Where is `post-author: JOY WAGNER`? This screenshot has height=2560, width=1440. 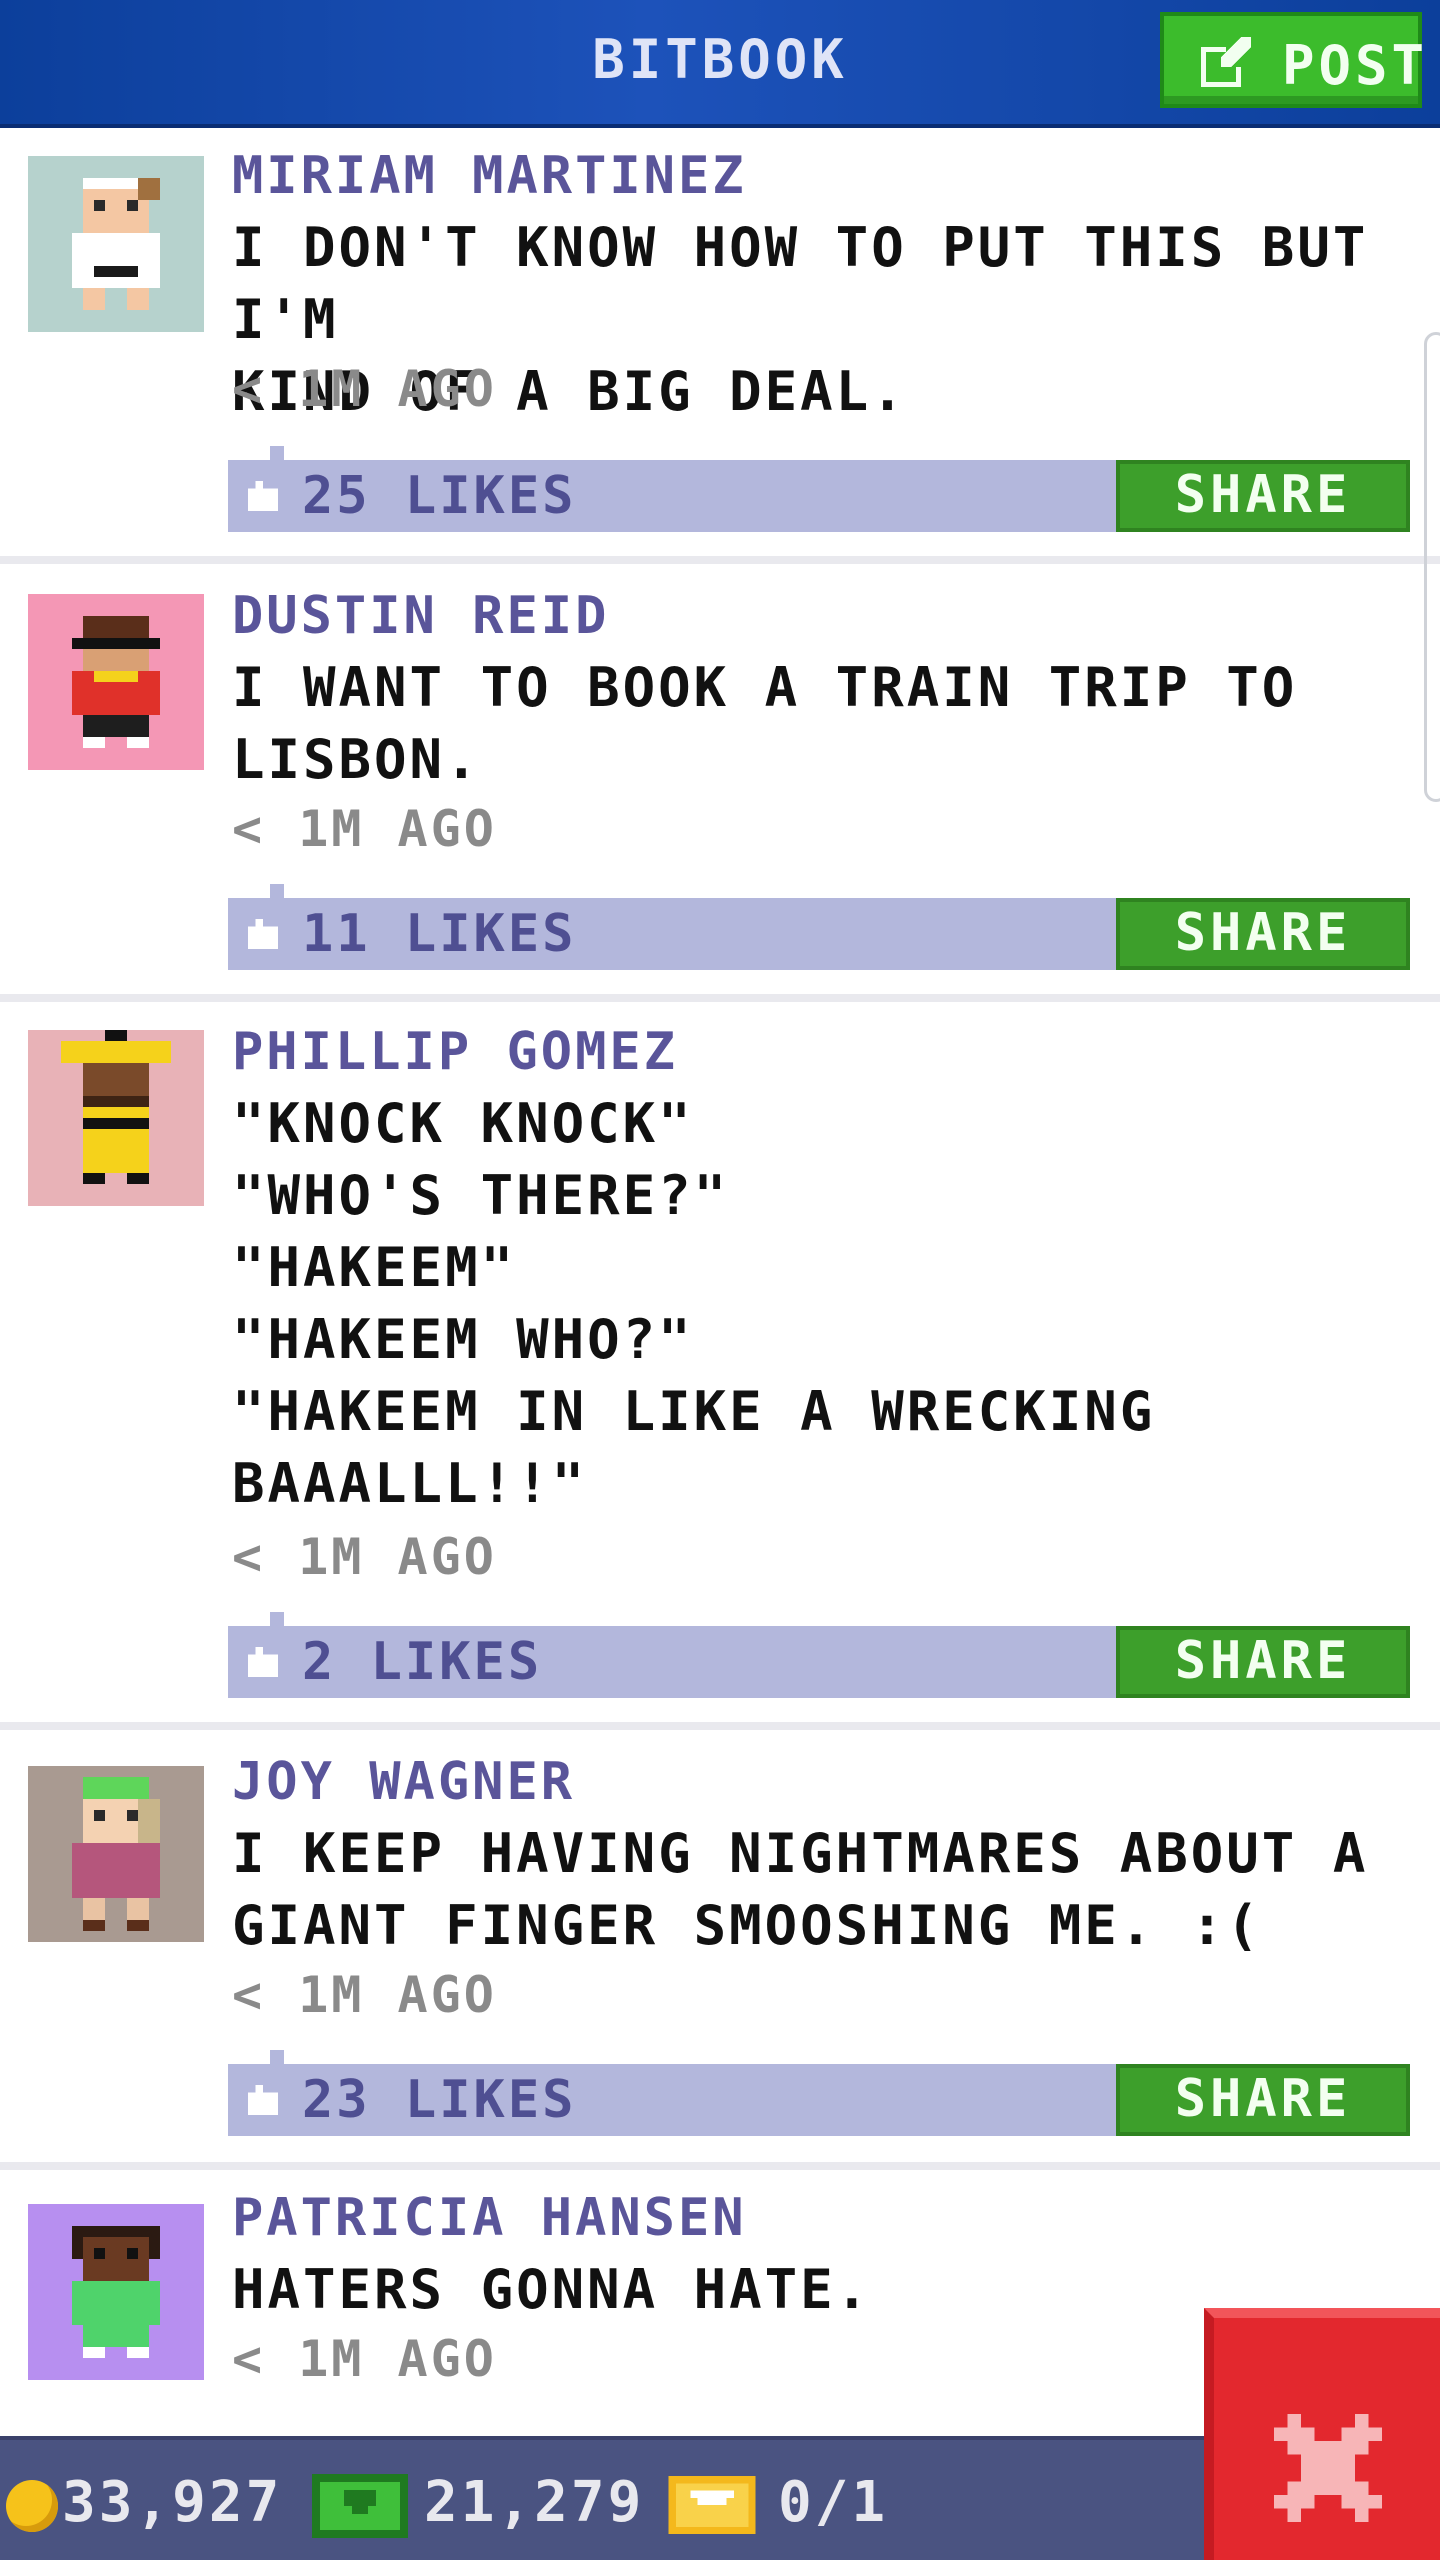 post-author: JOY WAGNER is located at coordinates (403, 1782).